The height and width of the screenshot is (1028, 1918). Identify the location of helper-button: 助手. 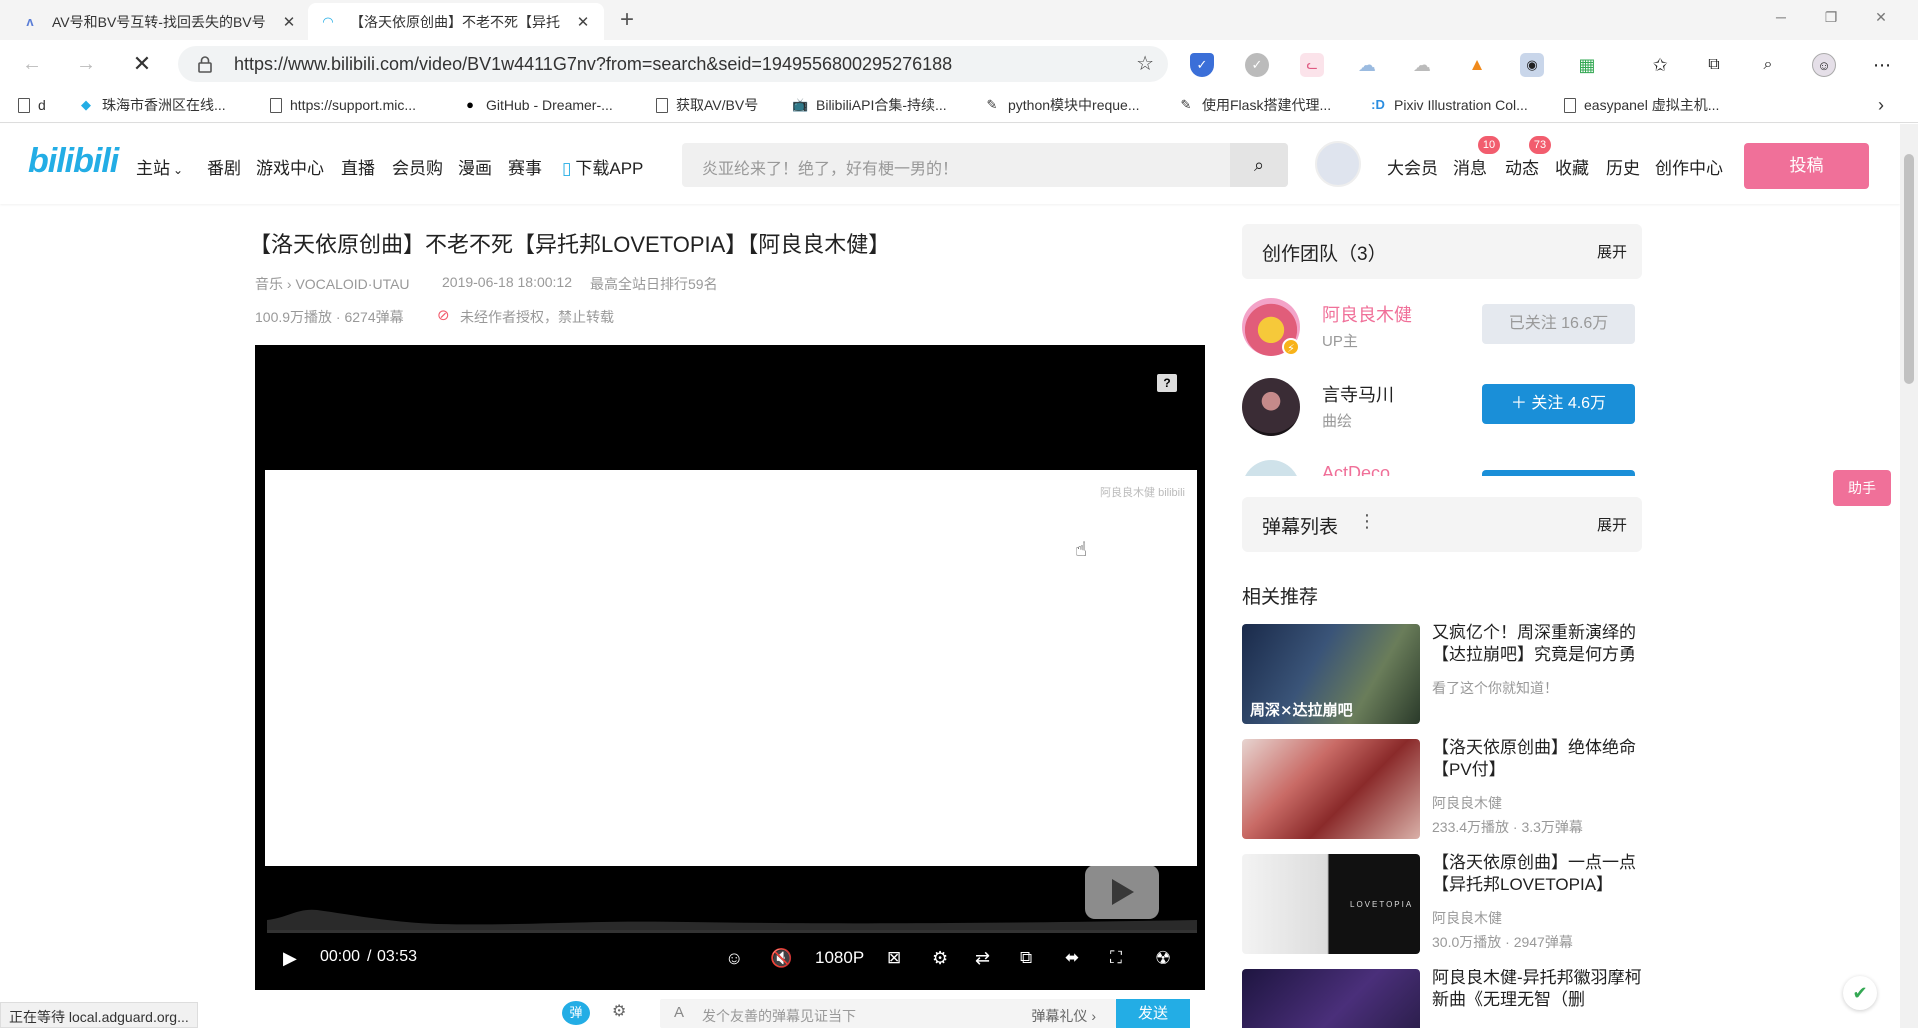
(1862, 488).